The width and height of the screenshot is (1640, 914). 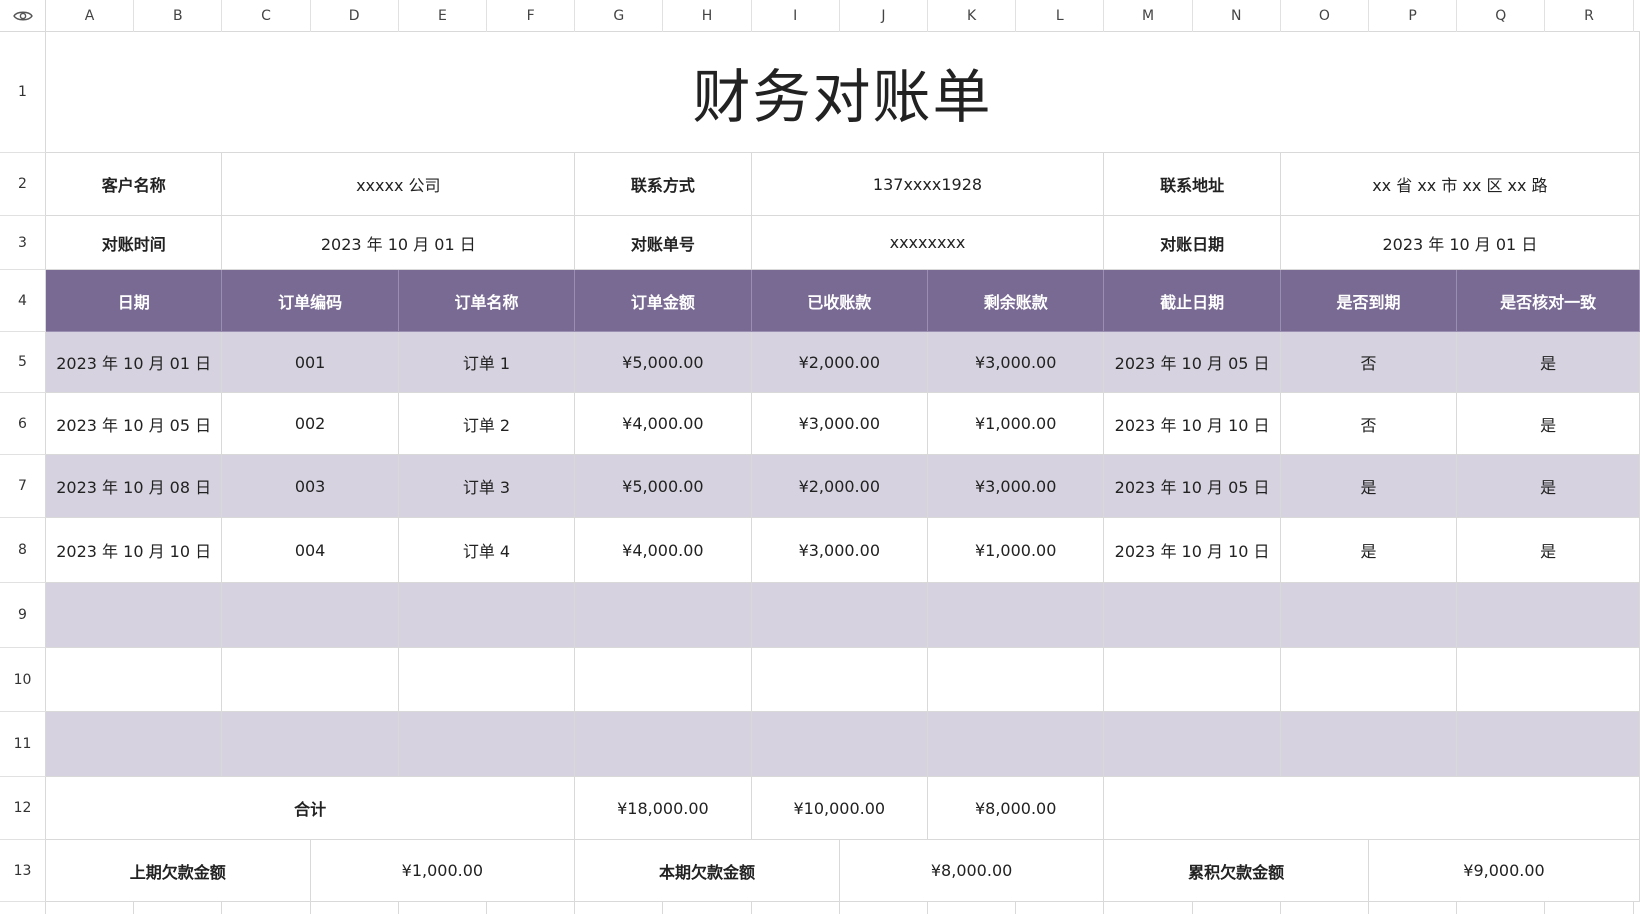 I want to click on table-header-8: 是否核对一致, so click(x=1548, y=301).